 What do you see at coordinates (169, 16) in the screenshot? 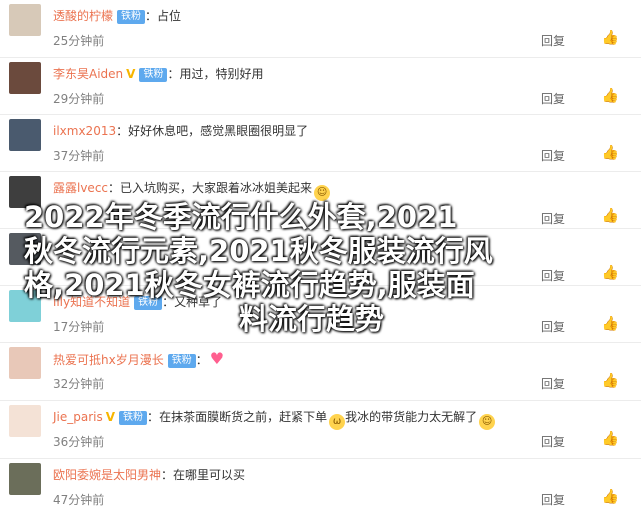
I see `comment-text: 占位` at bounding box center [169, 16].